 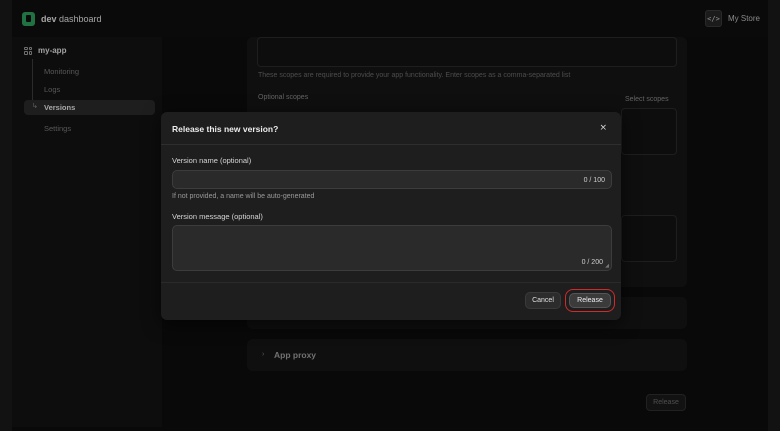 I want to click on release-button: Release, so click(x=590, y=300).